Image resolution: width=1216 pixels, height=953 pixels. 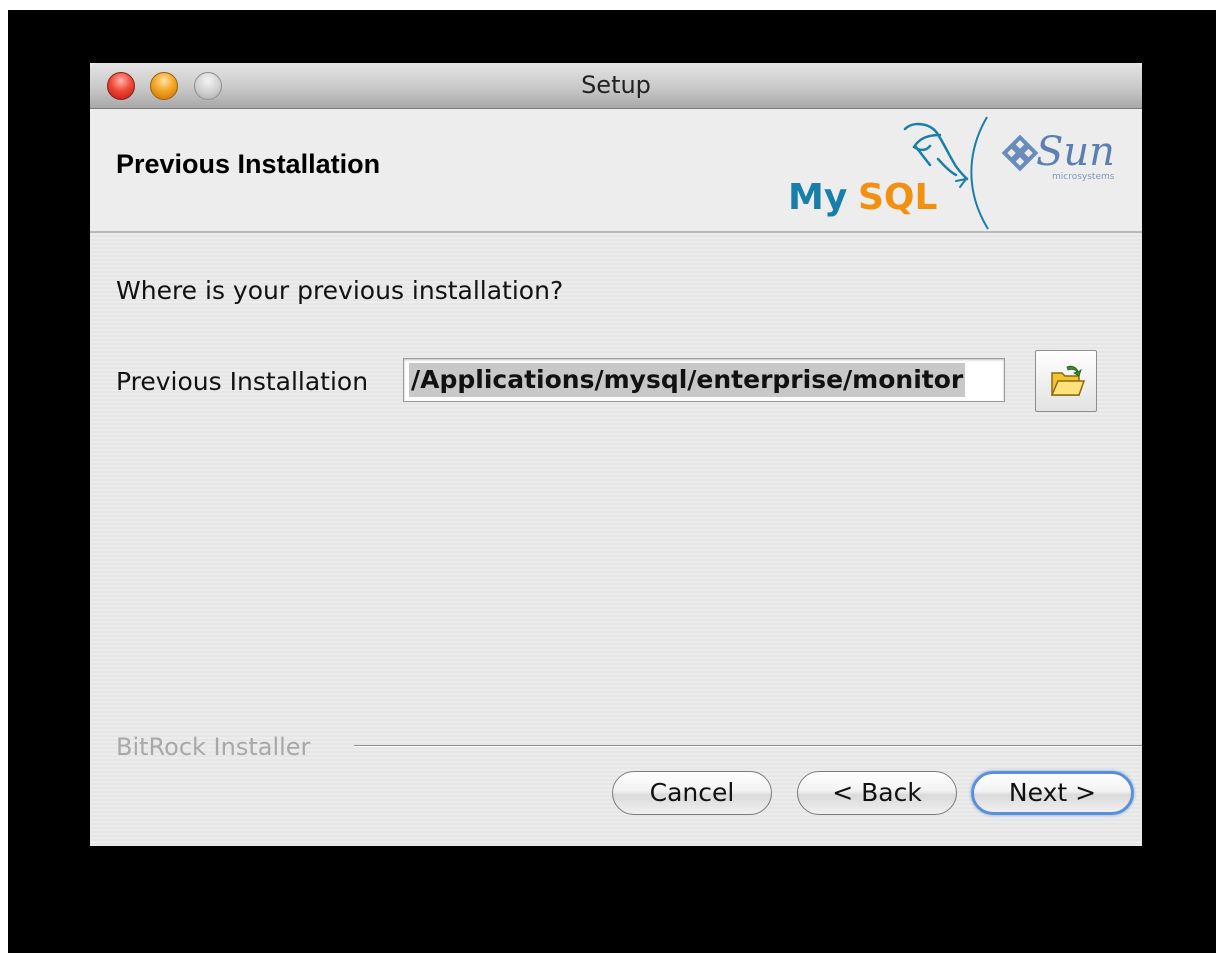 I want to click on previous-installation-path-input: /Applications/mysql/enterprise/monitor, so click(x=704, y=380).